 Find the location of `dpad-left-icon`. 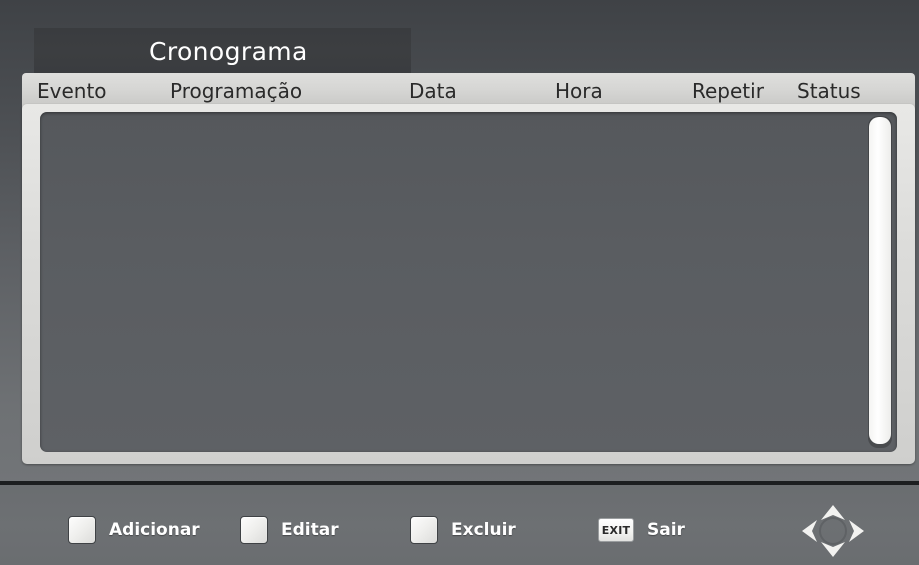

dpad-left-icon is located at coordinates (809, 531).